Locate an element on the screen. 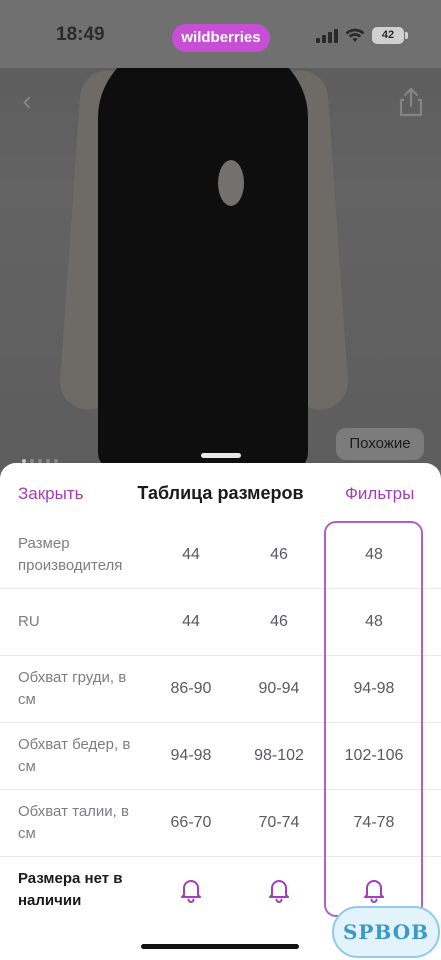 This screenshot has height=960, width=441. status-time: 18:49 is located at coordinates (80, 34).